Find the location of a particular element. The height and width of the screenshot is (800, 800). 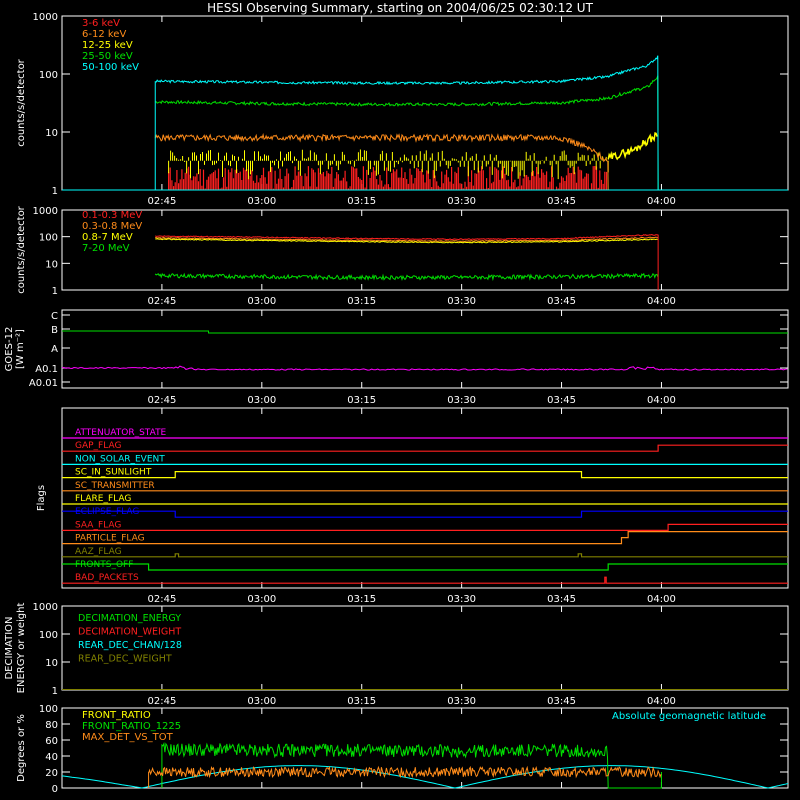

series-7-20-mev is located at coordinates (406, 277).